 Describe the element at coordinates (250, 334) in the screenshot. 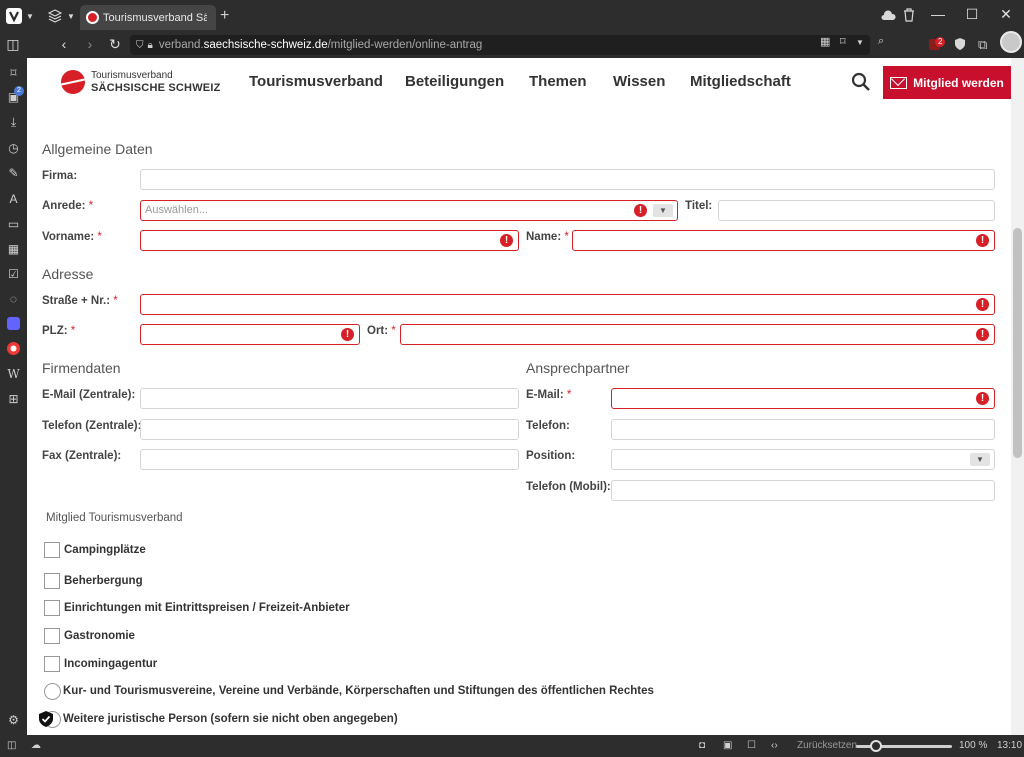

I see `plz-input: !` at that location.